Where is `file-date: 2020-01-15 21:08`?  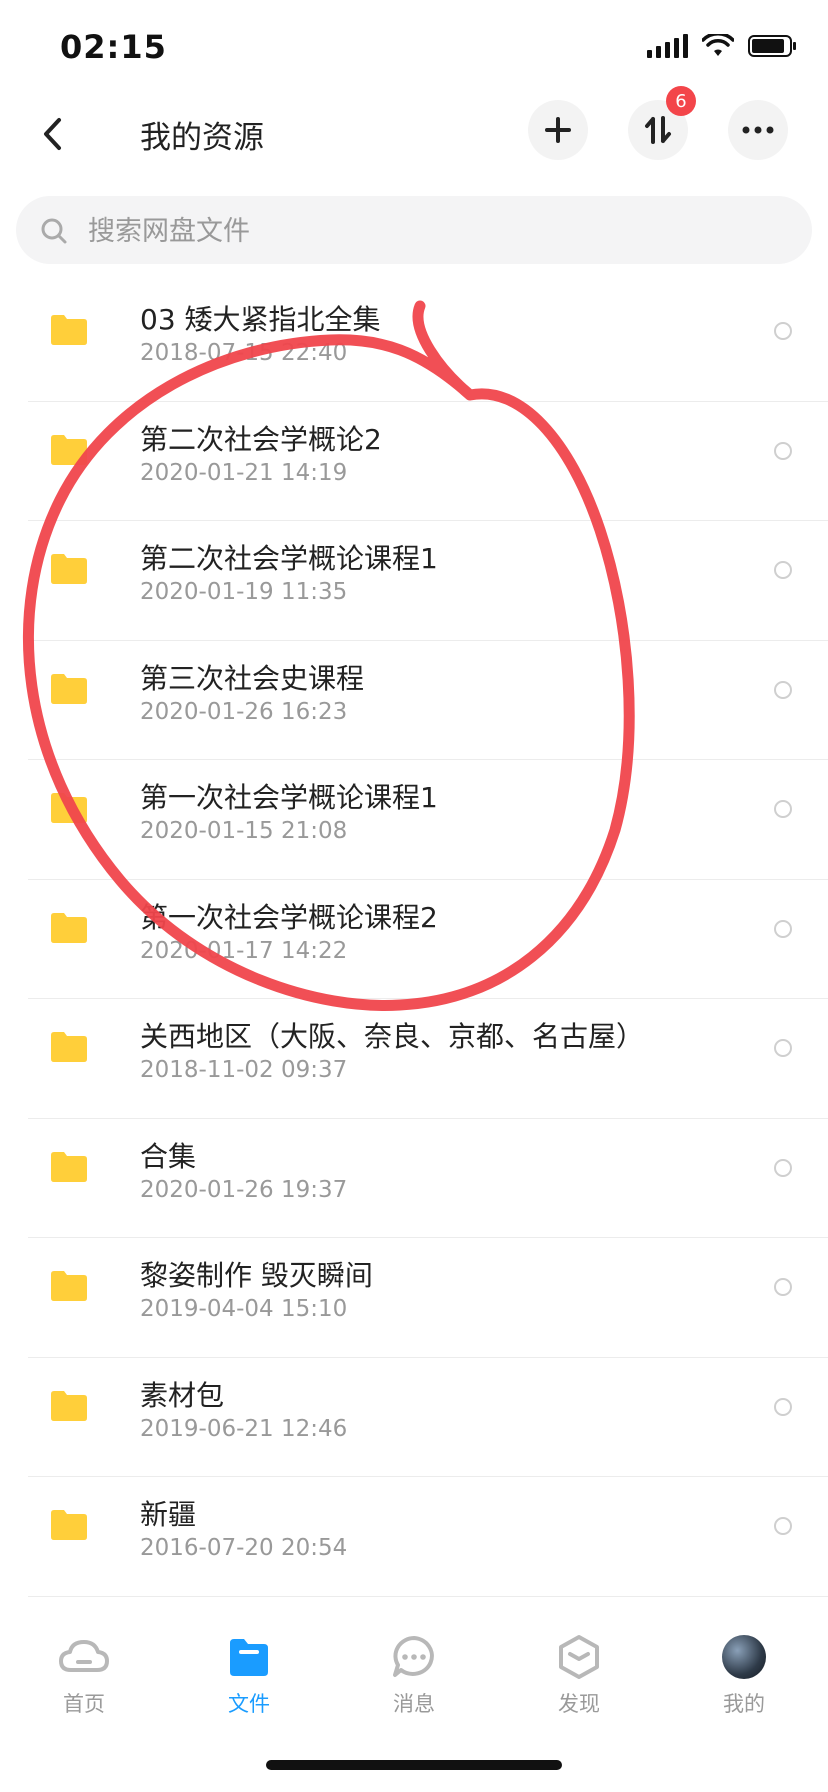 file-date: 2020-01-15 21:08 is located at coordinates (244, 831).